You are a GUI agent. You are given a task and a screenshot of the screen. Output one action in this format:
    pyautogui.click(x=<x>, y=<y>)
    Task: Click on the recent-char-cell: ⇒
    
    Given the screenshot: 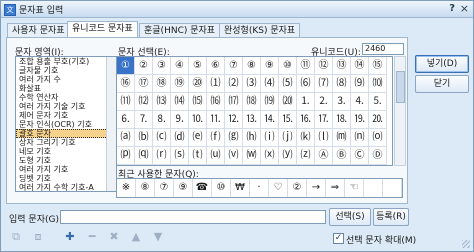 What is the action you would take?
    pyautogui.click(x=335, y=188)
    